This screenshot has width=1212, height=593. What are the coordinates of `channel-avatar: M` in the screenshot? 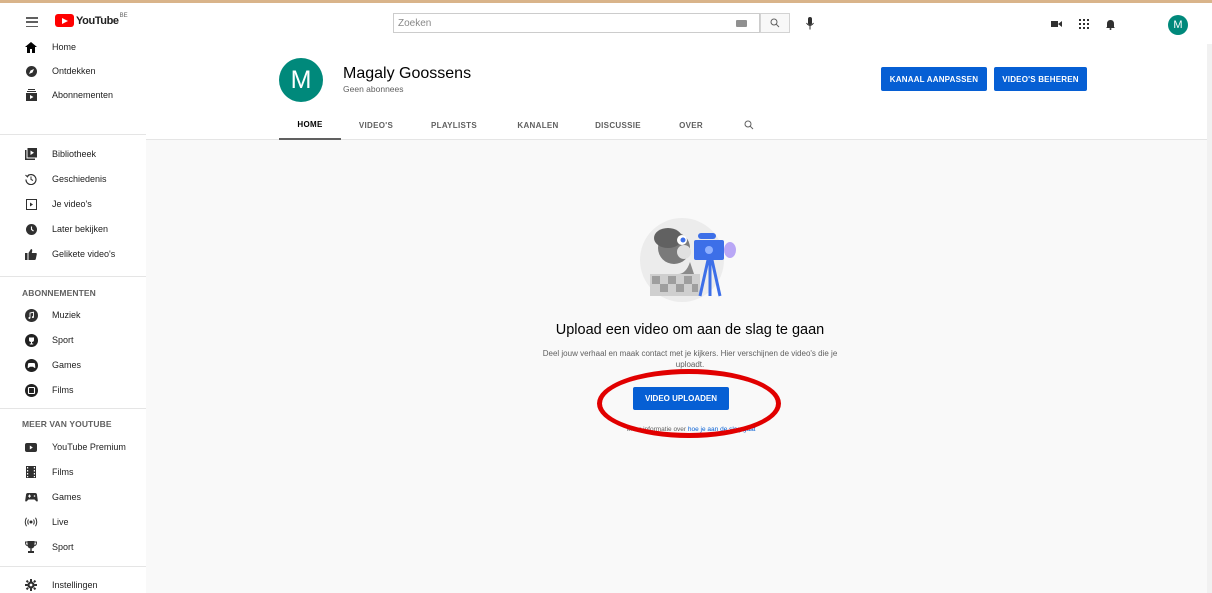 It's located at (301, 80).